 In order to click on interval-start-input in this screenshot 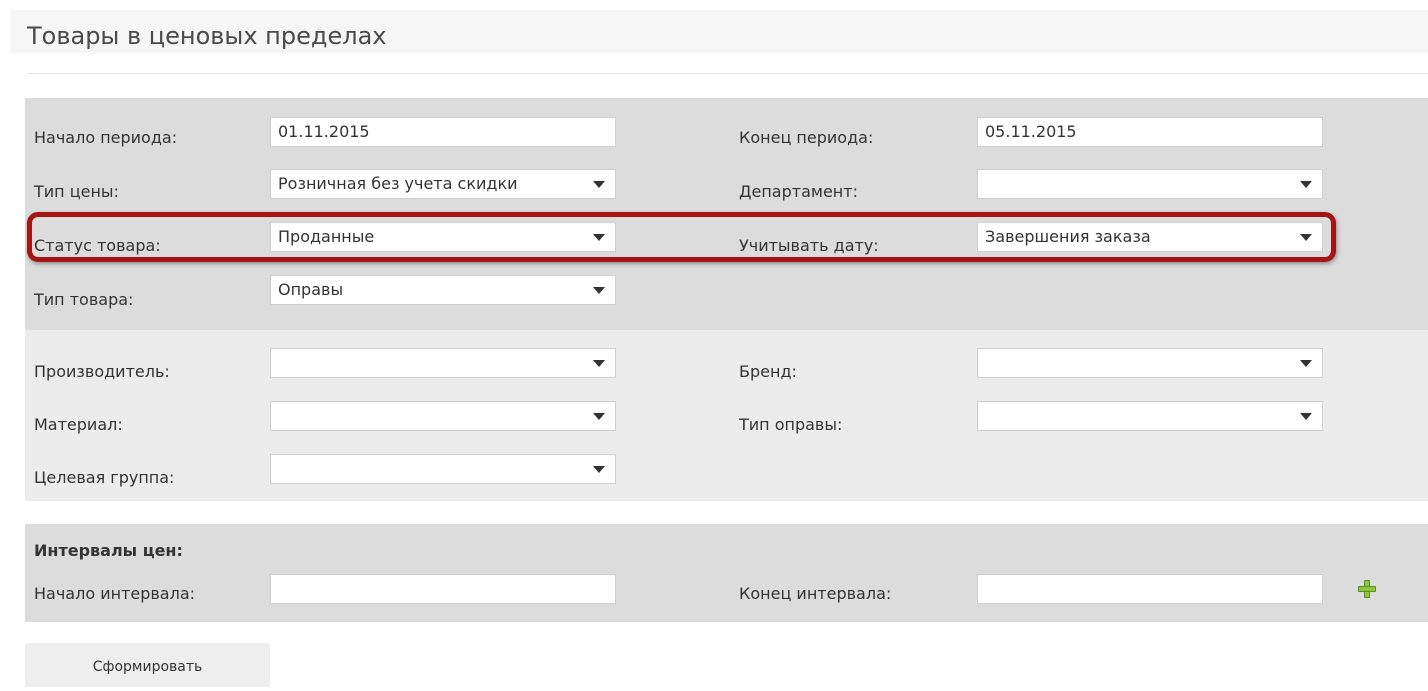, I will do `click(443, 589)`.